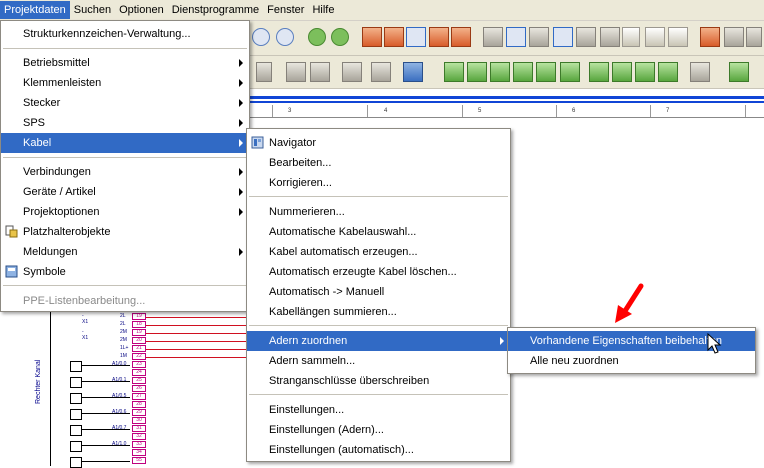 This screenshot has width=764, height=468. I want to click on terminal-number: 30, so click(139, 420).